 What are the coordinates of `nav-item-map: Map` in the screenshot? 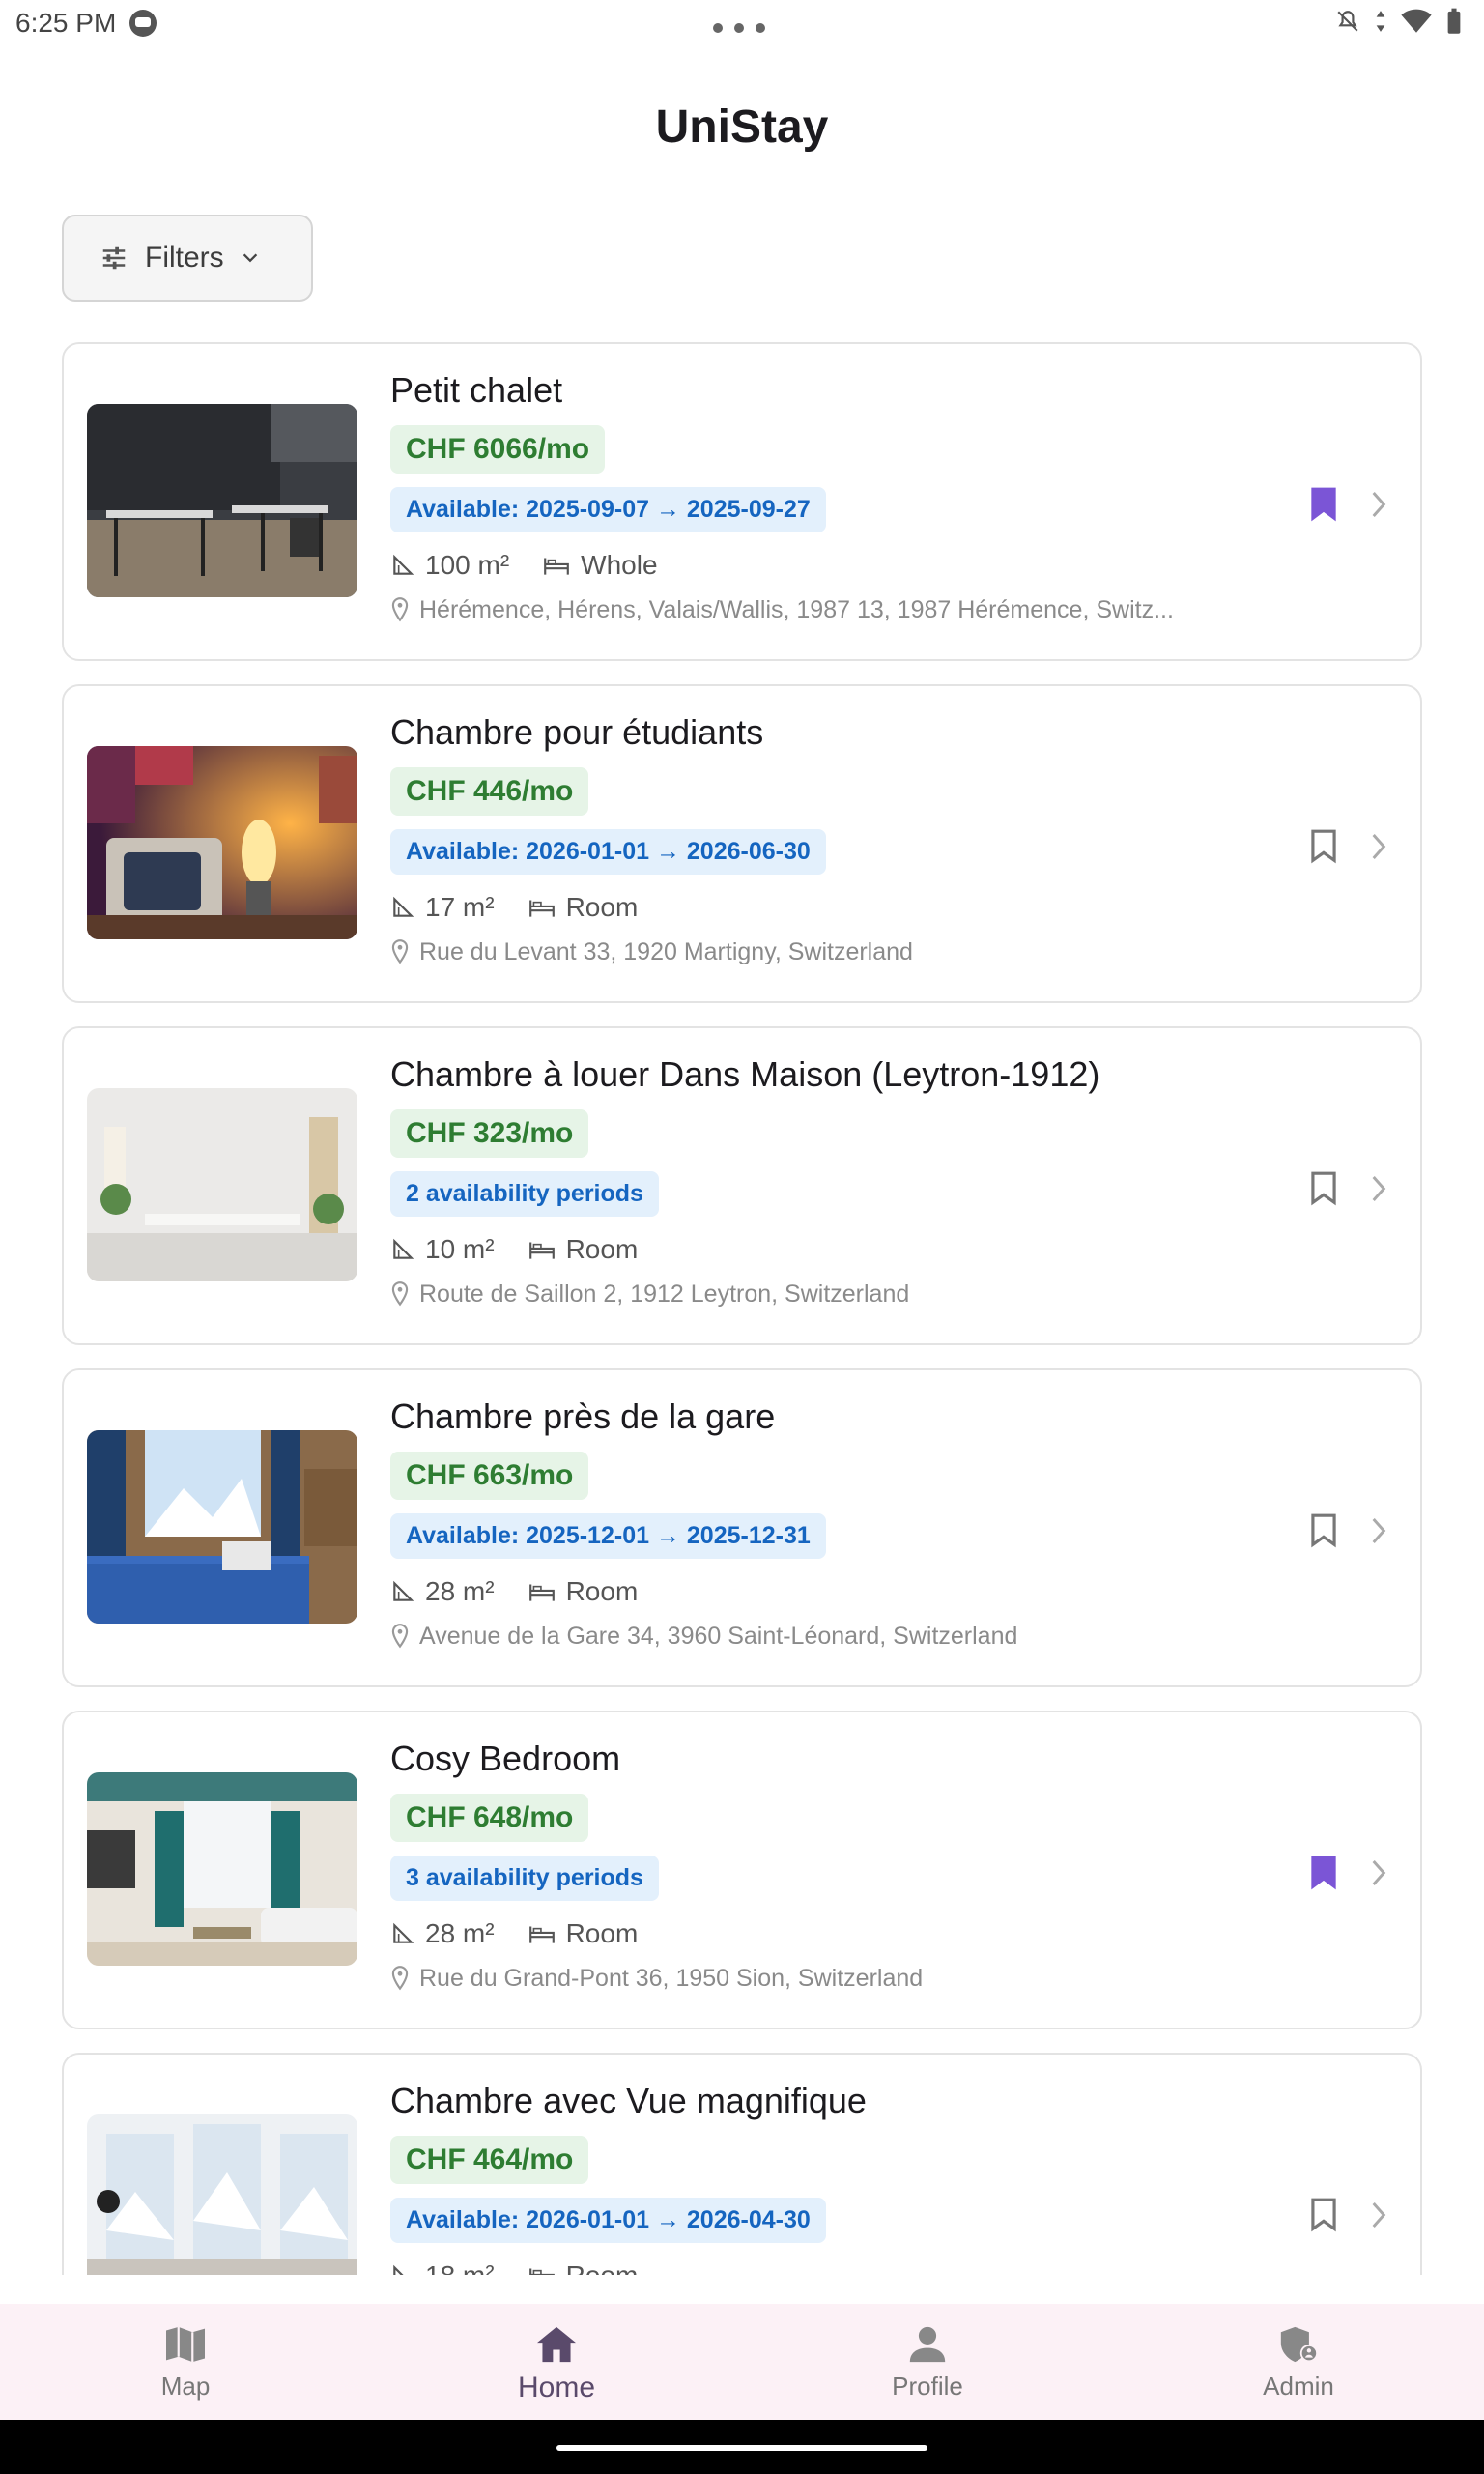 It's located at (185, 2362).